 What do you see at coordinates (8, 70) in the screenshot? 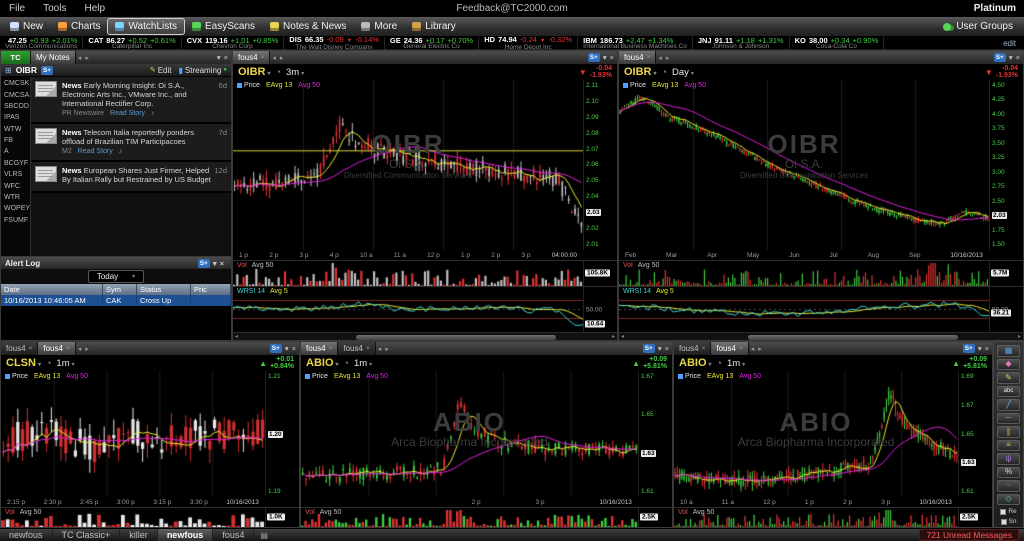
I see `layout-grid-icon: ⊞` at bounding box center [8, 70].